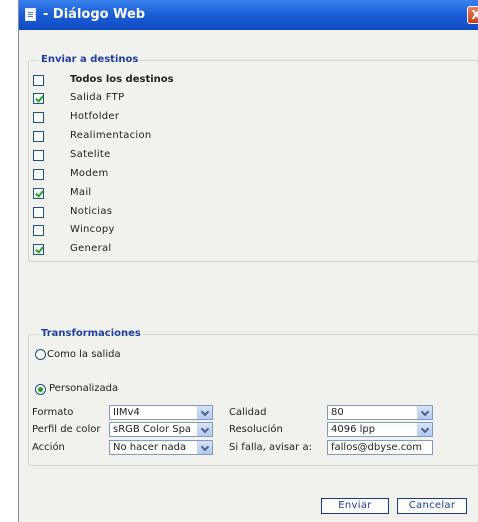 The height and width of the screenshot is (522, 478). I want to click on checkbox-salida-ftp, so click(38, 98).